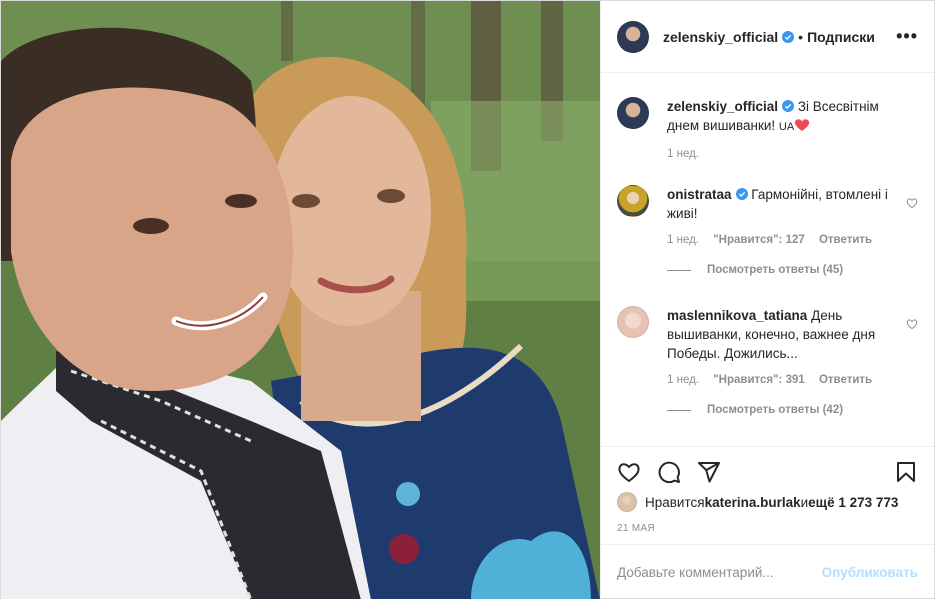  What do you see at coordinates (759, 240) in the screenshot?
I see `comment-likes: "Нравится": 127` at bounding box center [759, 240].